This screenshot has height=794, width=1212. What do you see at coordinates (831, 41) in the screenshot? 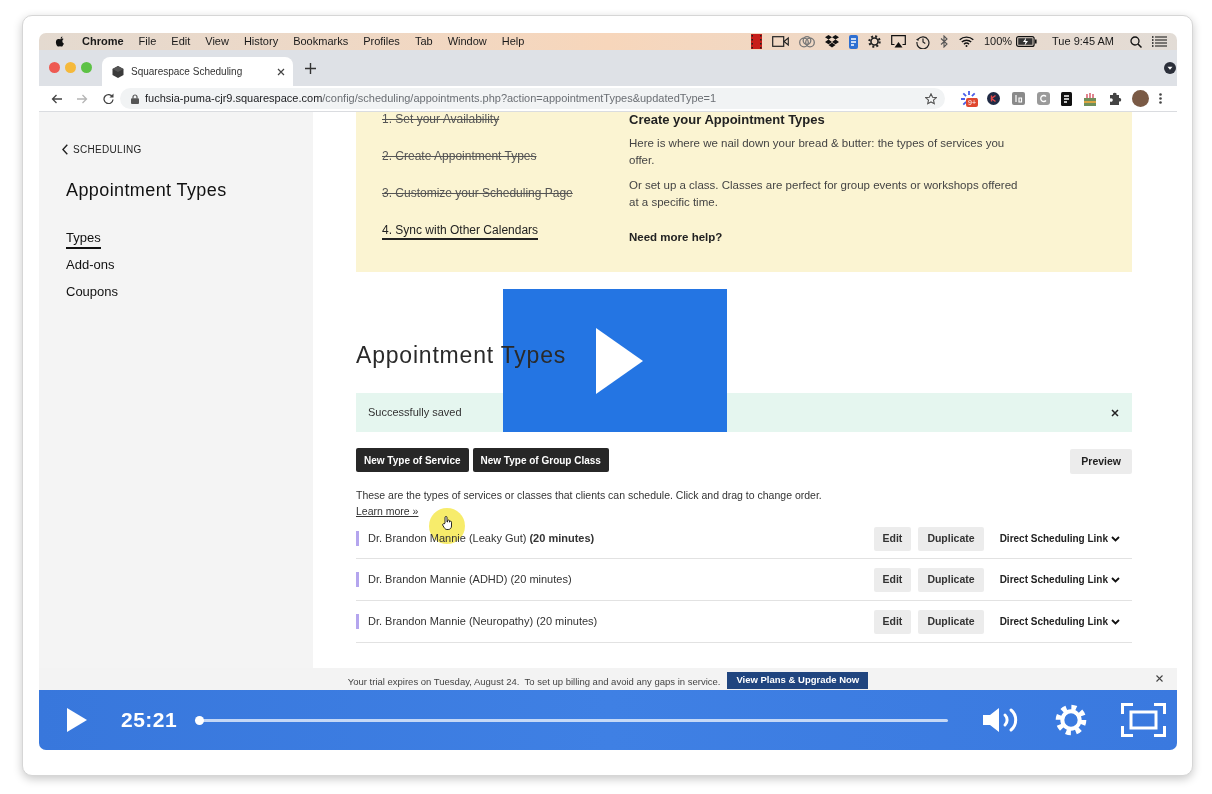
I see `dropbox-icon` at bounding box center [831, 41].